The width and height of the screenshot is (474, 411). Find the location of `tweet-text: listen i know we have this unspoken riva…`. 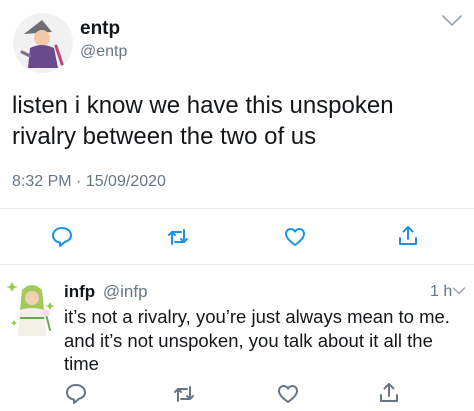

tweet-text: listen i know we have this unspoken riva… is located at coordinates (203, 121).